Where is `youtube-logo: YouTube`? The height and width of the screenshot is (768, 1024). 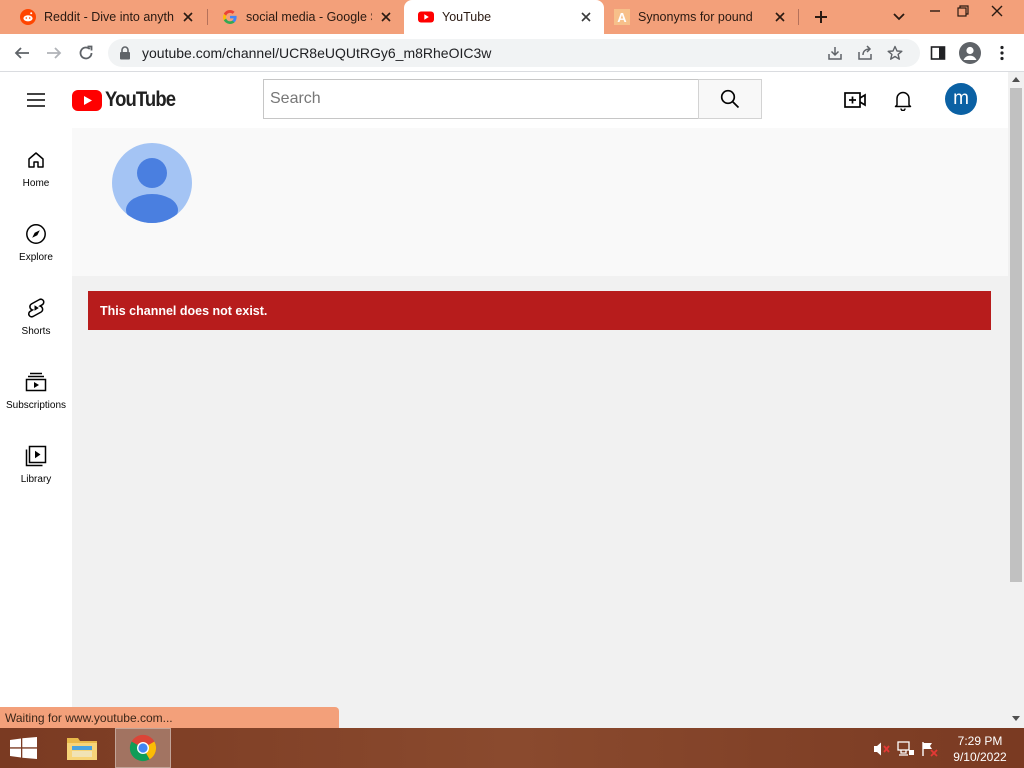
youtube-logo: YouTube is located at coordinates (128, 100).